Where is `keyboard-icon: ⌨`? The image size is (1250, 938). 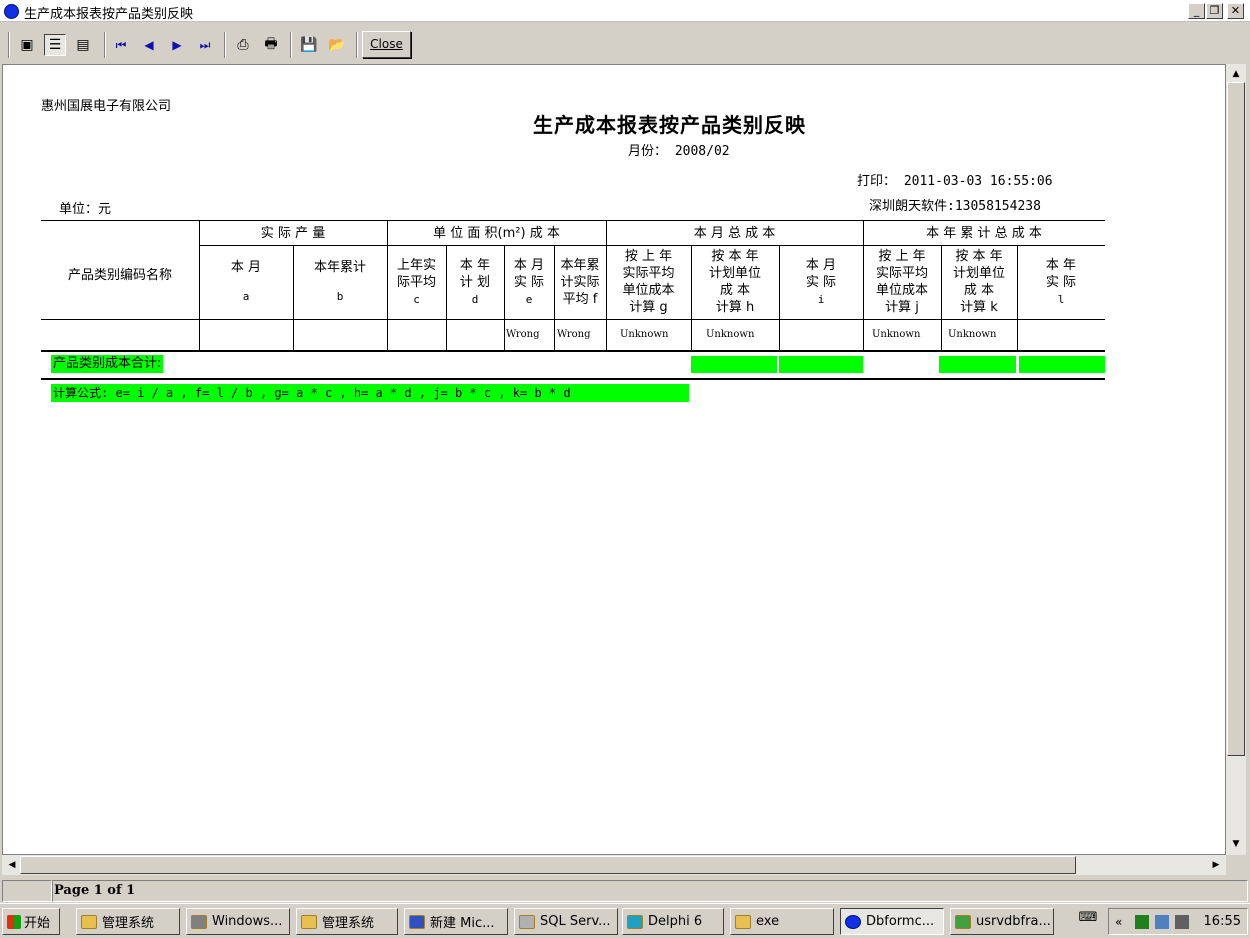 keyboard-icon: ⌨ is located at coordinates (1088, 920).